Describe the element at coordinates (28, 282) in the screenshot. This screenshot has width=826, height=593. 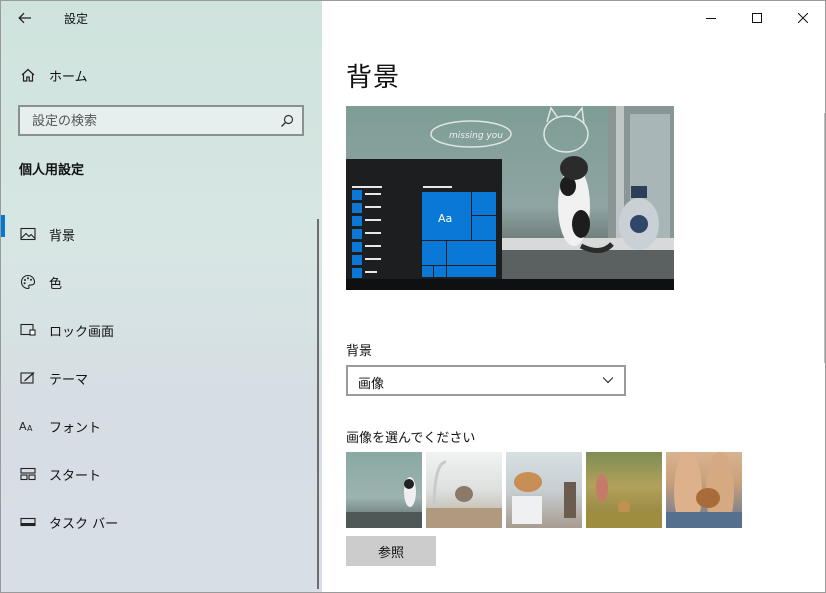
I see `palette-icon` at that location.